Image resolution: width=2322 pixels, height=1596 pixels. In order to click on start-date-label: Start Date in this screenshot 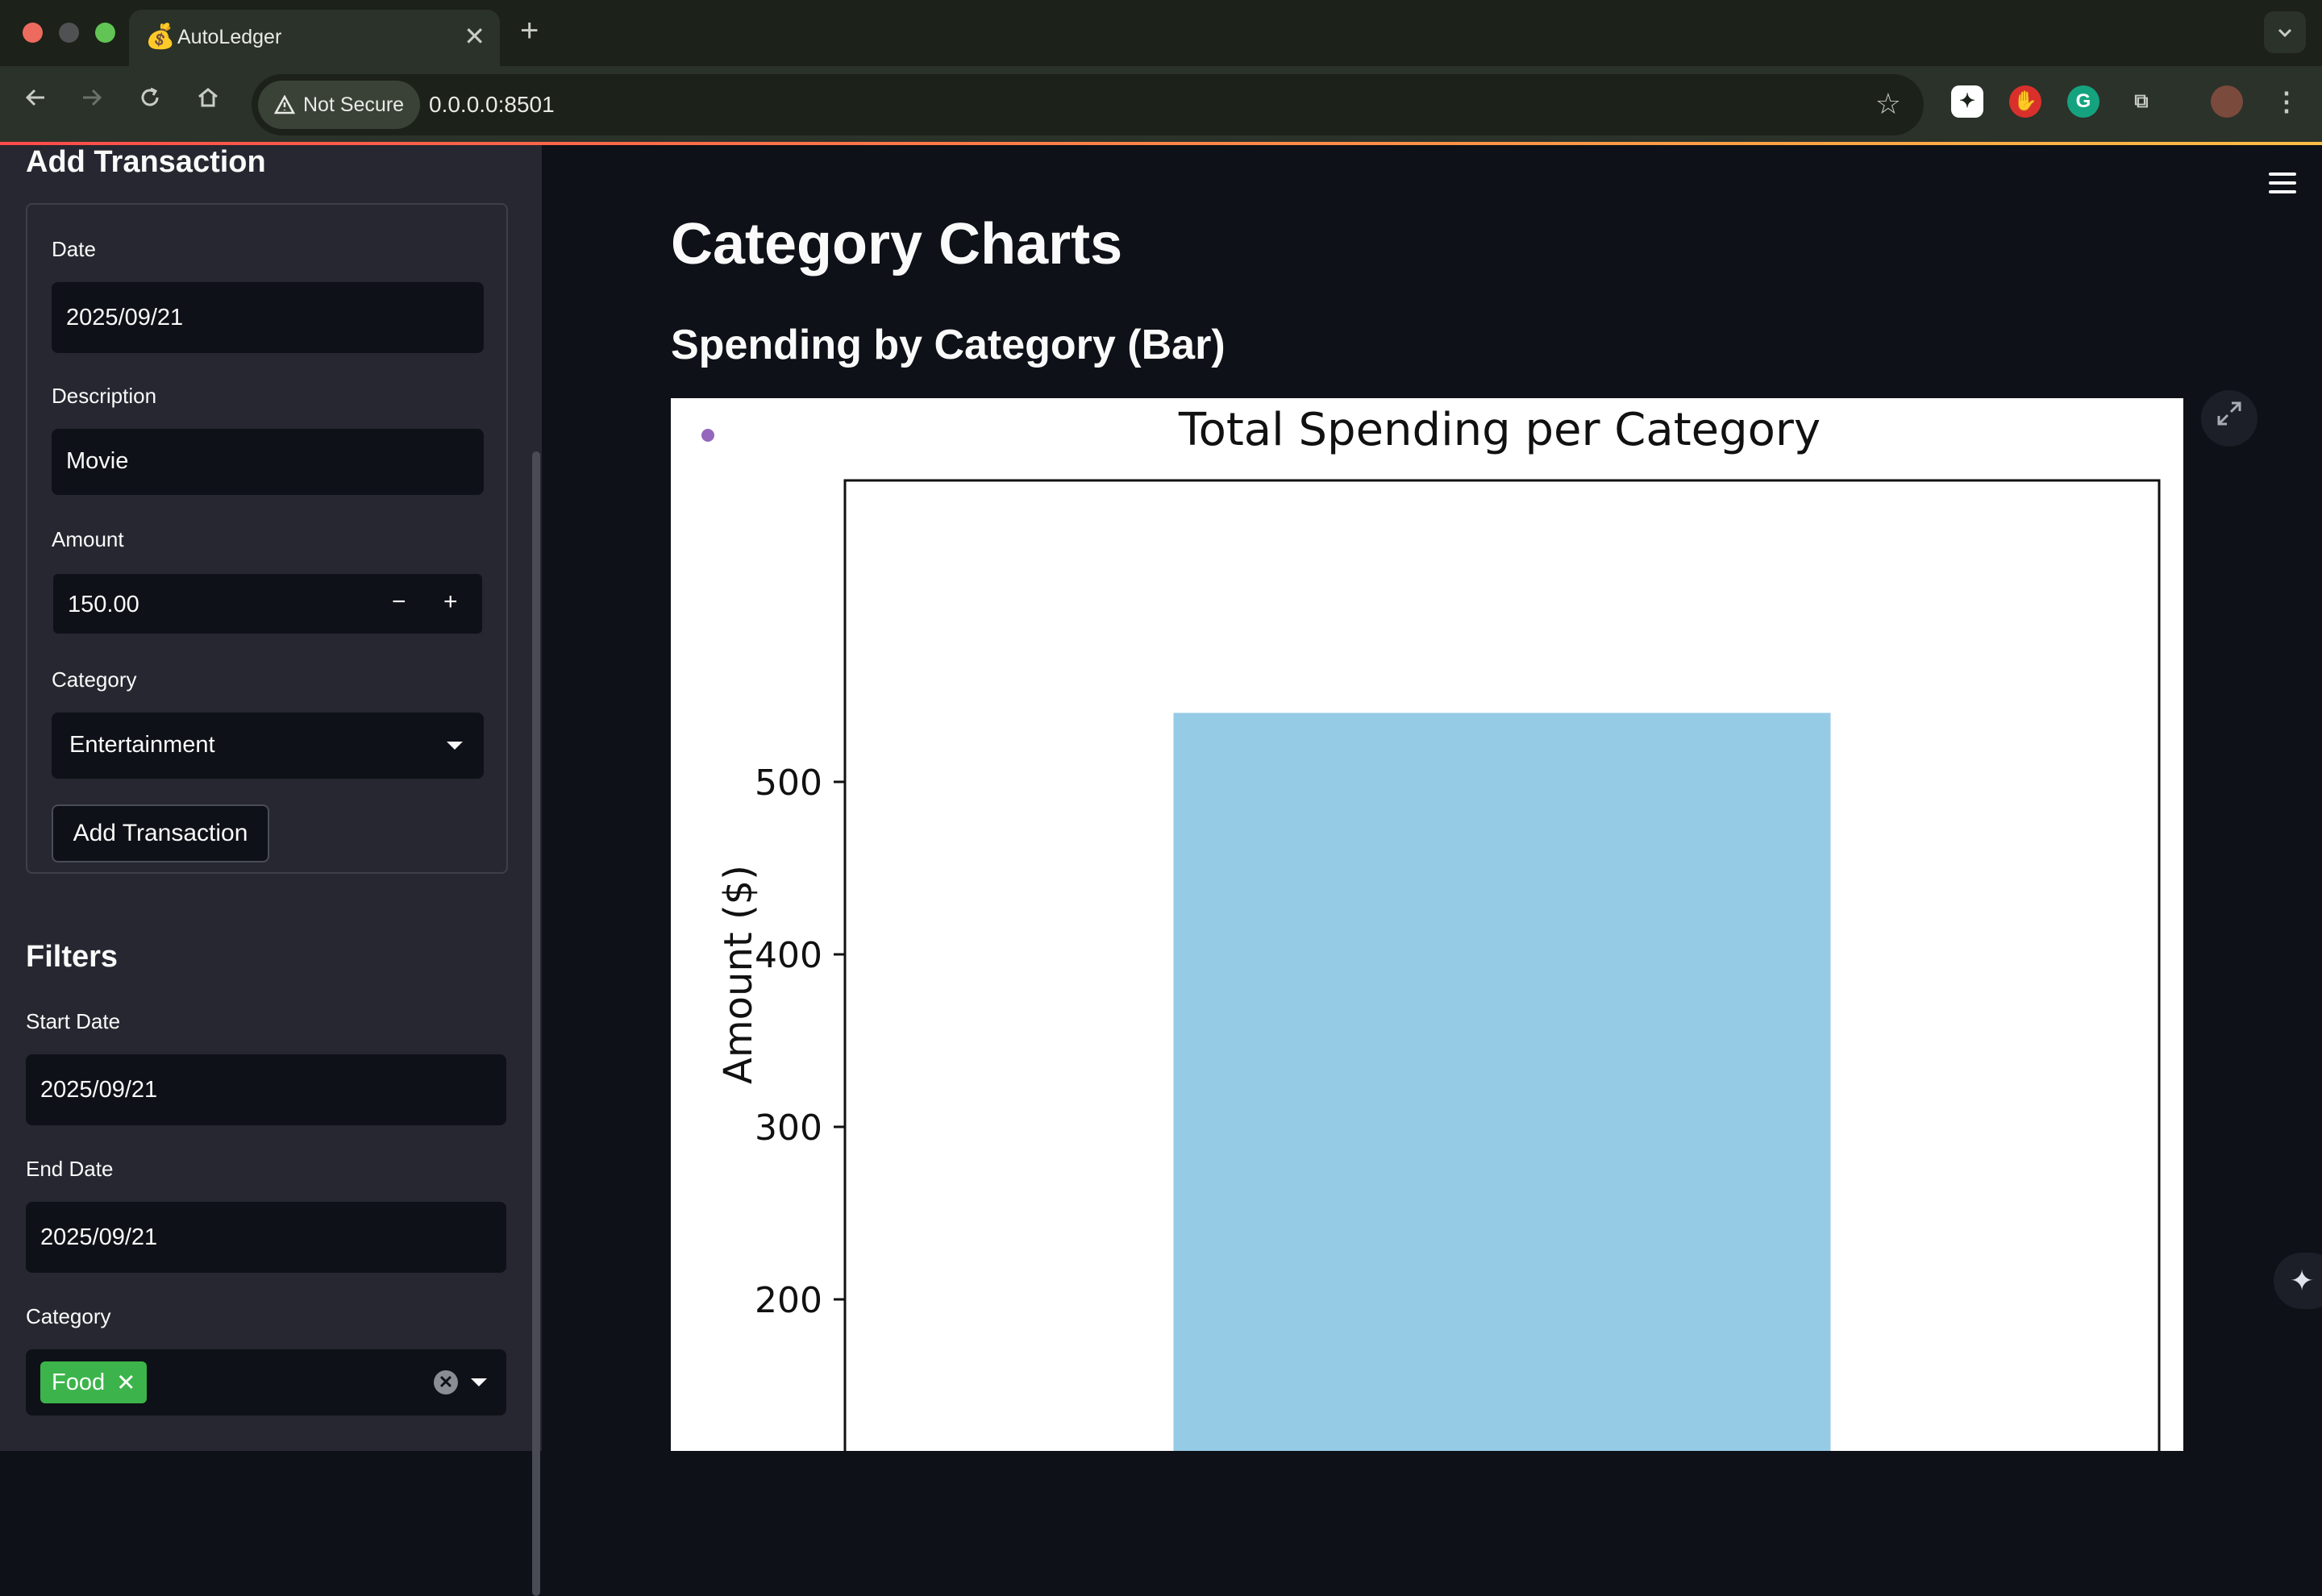, I will do `click(73, 1021)`.